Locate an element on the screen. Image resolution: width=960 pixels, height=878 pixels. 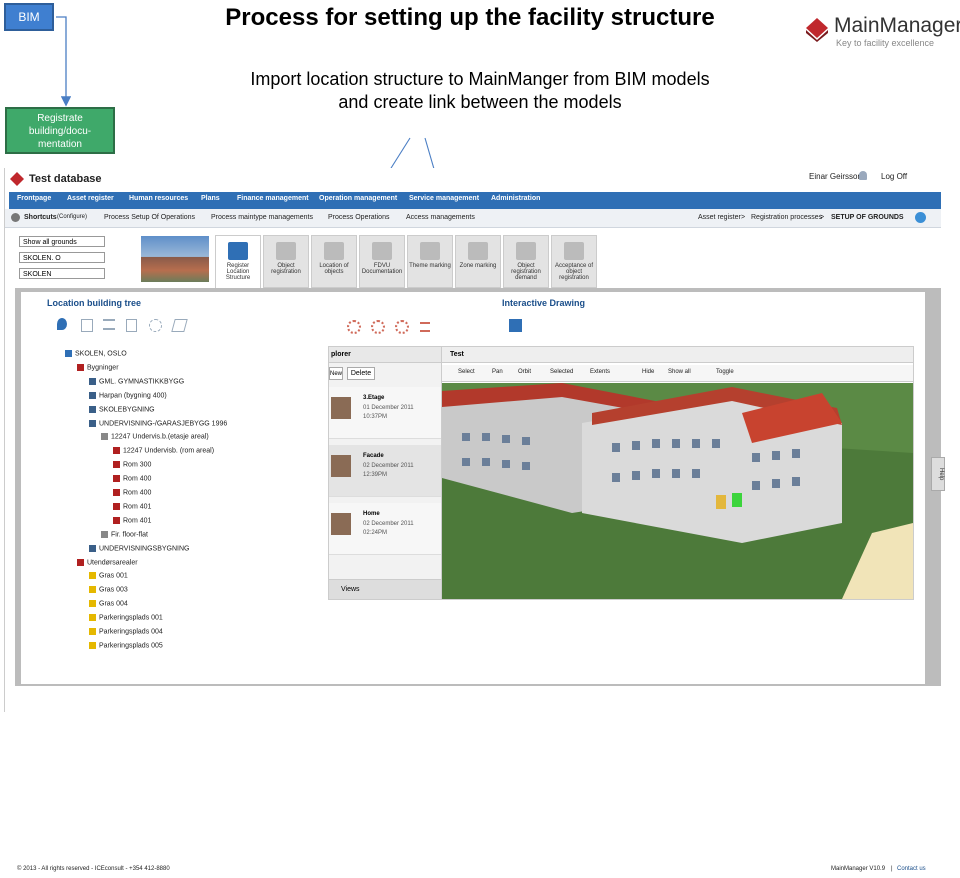
tab-register-location-structure: Register Location Structure is located at coordinates (238, 261).